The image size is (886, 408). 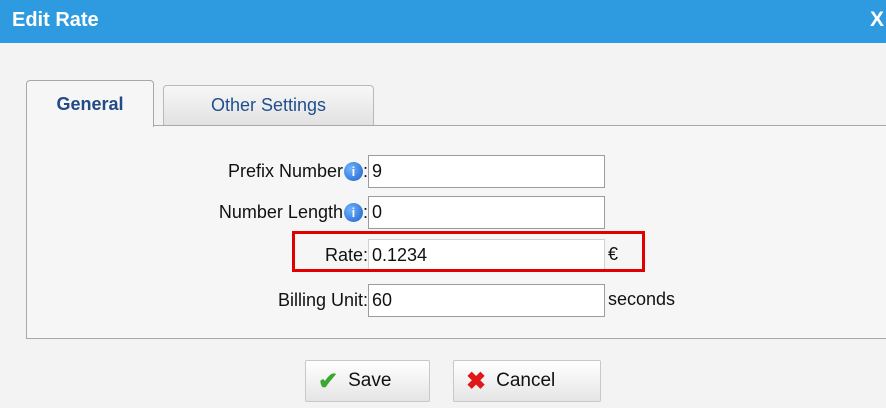 I want to click on close-icon: X, so click(x=878, y=20).